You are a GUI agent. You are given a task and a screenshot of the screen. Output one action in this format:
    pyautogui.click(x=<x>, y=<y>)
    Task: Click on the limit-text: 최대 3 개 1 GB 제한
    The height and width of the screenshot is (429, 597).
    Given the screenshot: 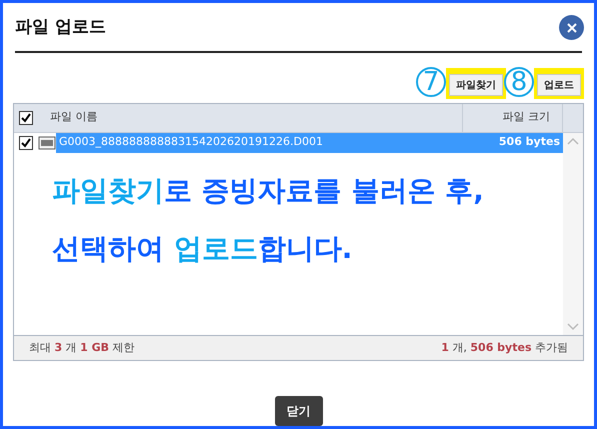 What is the action you would take?
    pyautogui.click(x=82, y=348)
    